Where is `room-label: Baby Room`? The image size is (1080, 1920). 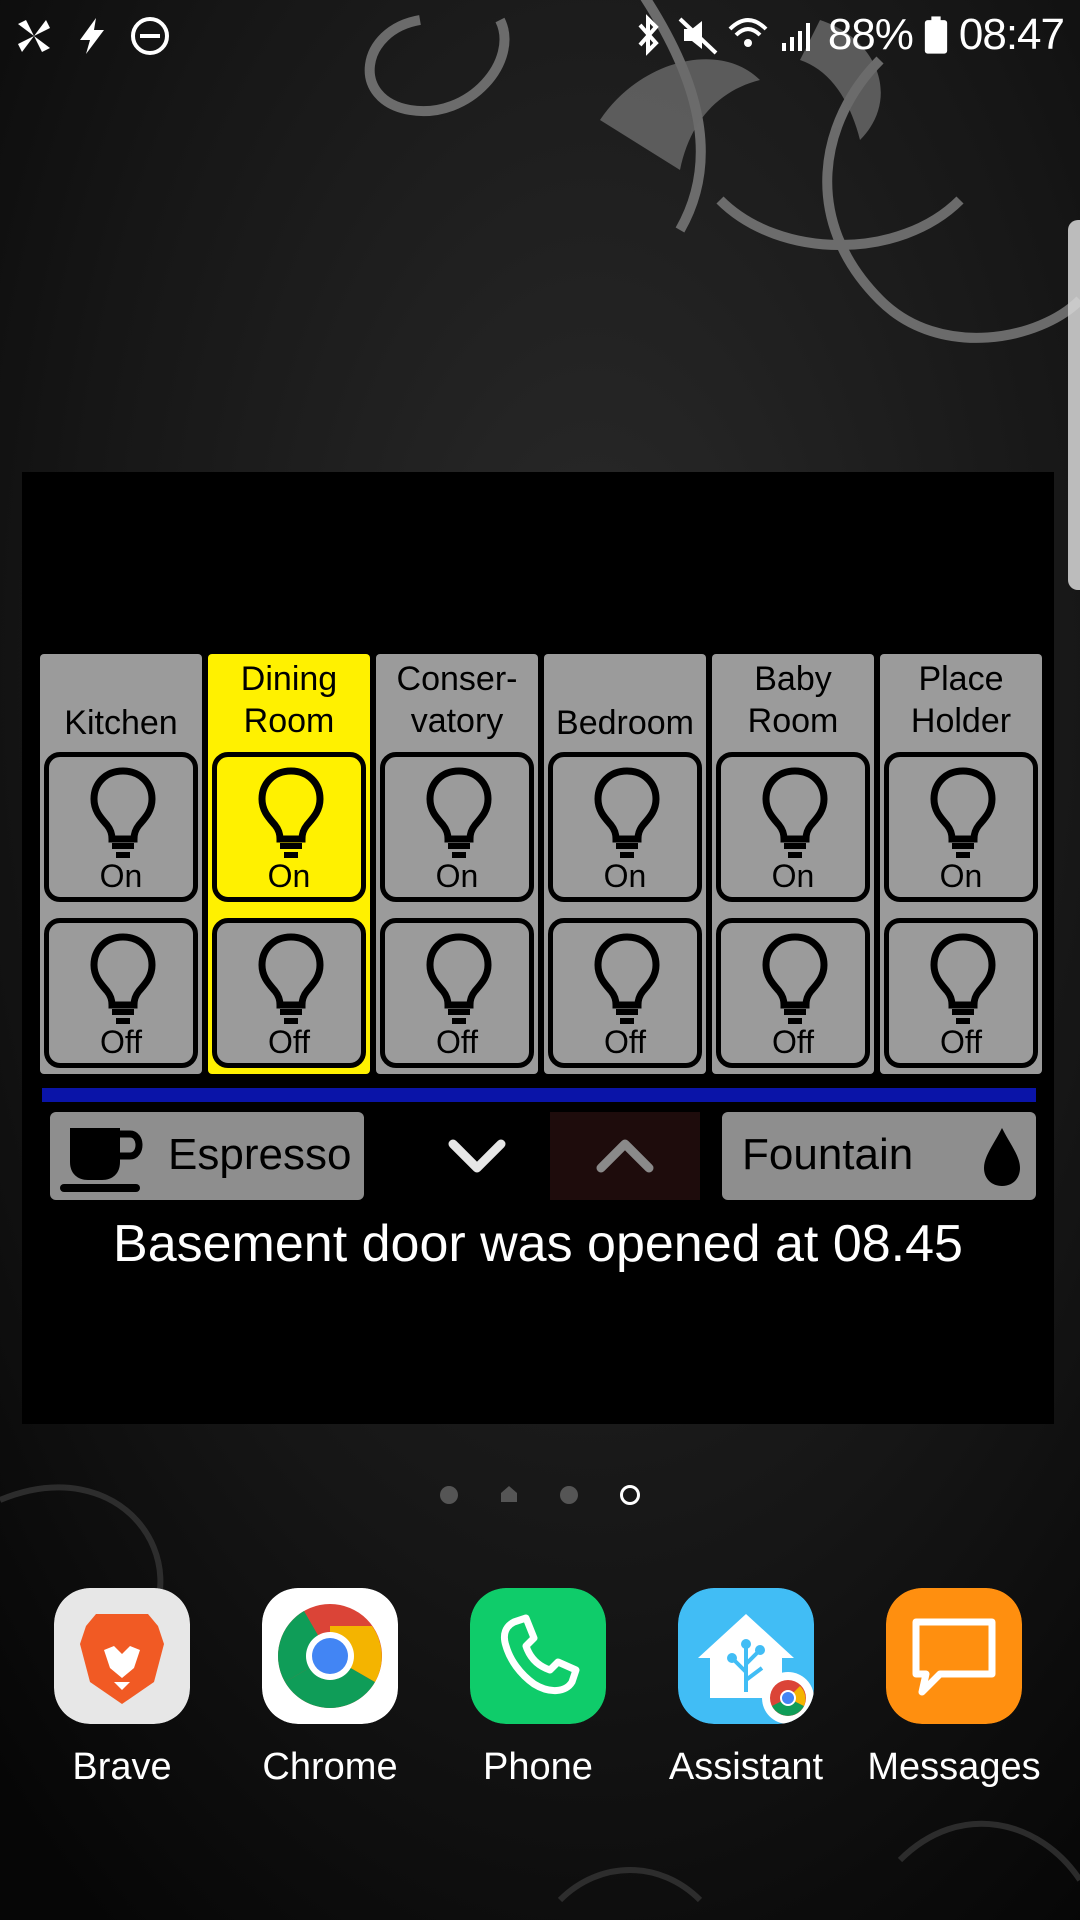
room-label: Baby Room is located at coordinates (793, 700).